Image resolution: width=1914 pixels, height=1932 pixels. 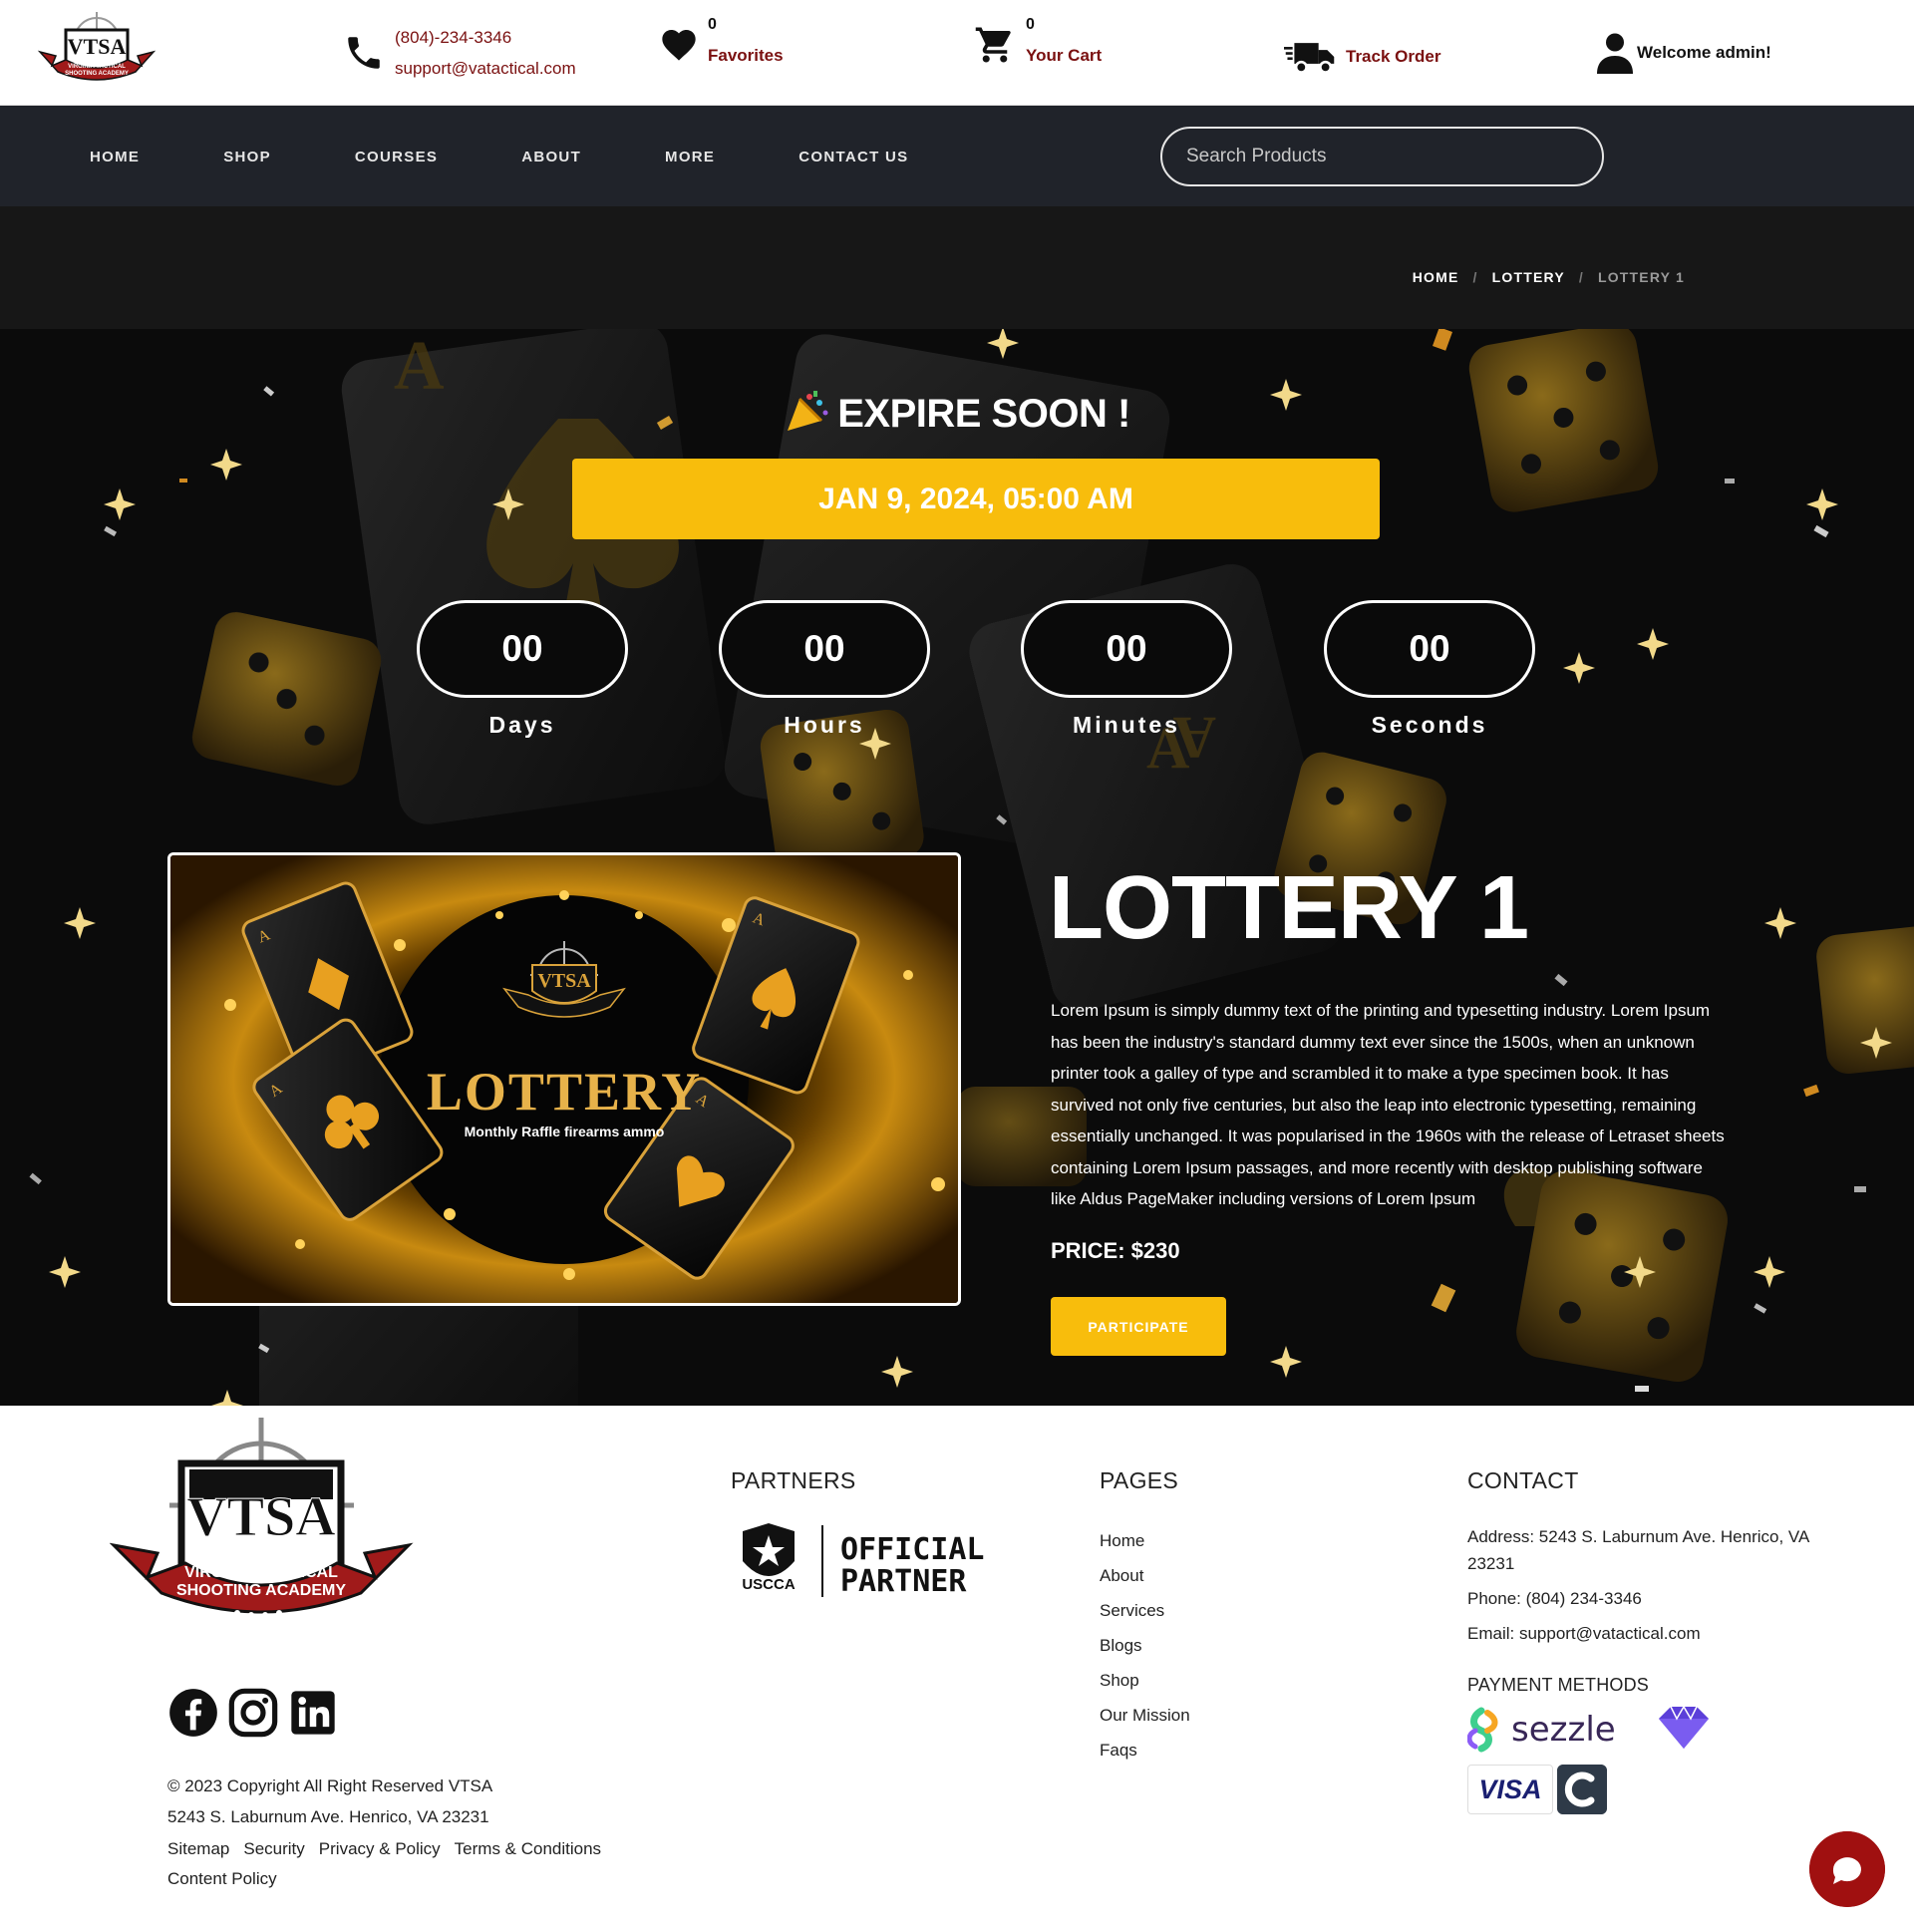 I want to click on sezzle-logo: sezzle, so click(x=1541, y=1730).